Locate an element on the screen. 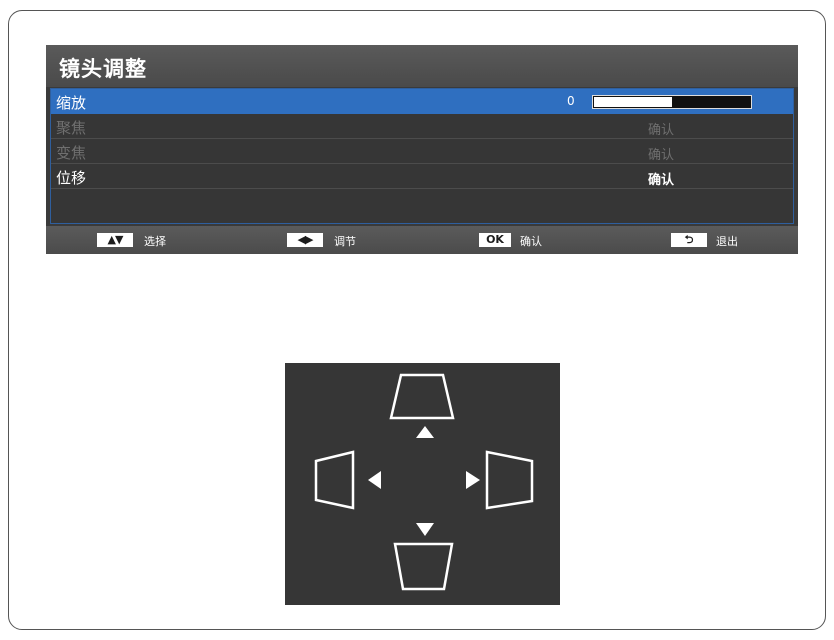 Image resolution: width=834 pixels, height=640 pixels. menu-item-label: 缩放 is located at coordinates (71, 103).